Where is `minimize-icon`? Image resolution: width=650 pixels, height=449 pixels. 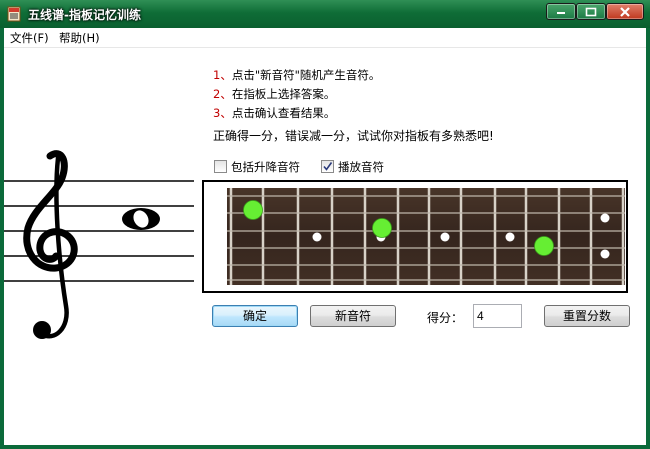
minimize-icon is located at coordinates (561, 12).